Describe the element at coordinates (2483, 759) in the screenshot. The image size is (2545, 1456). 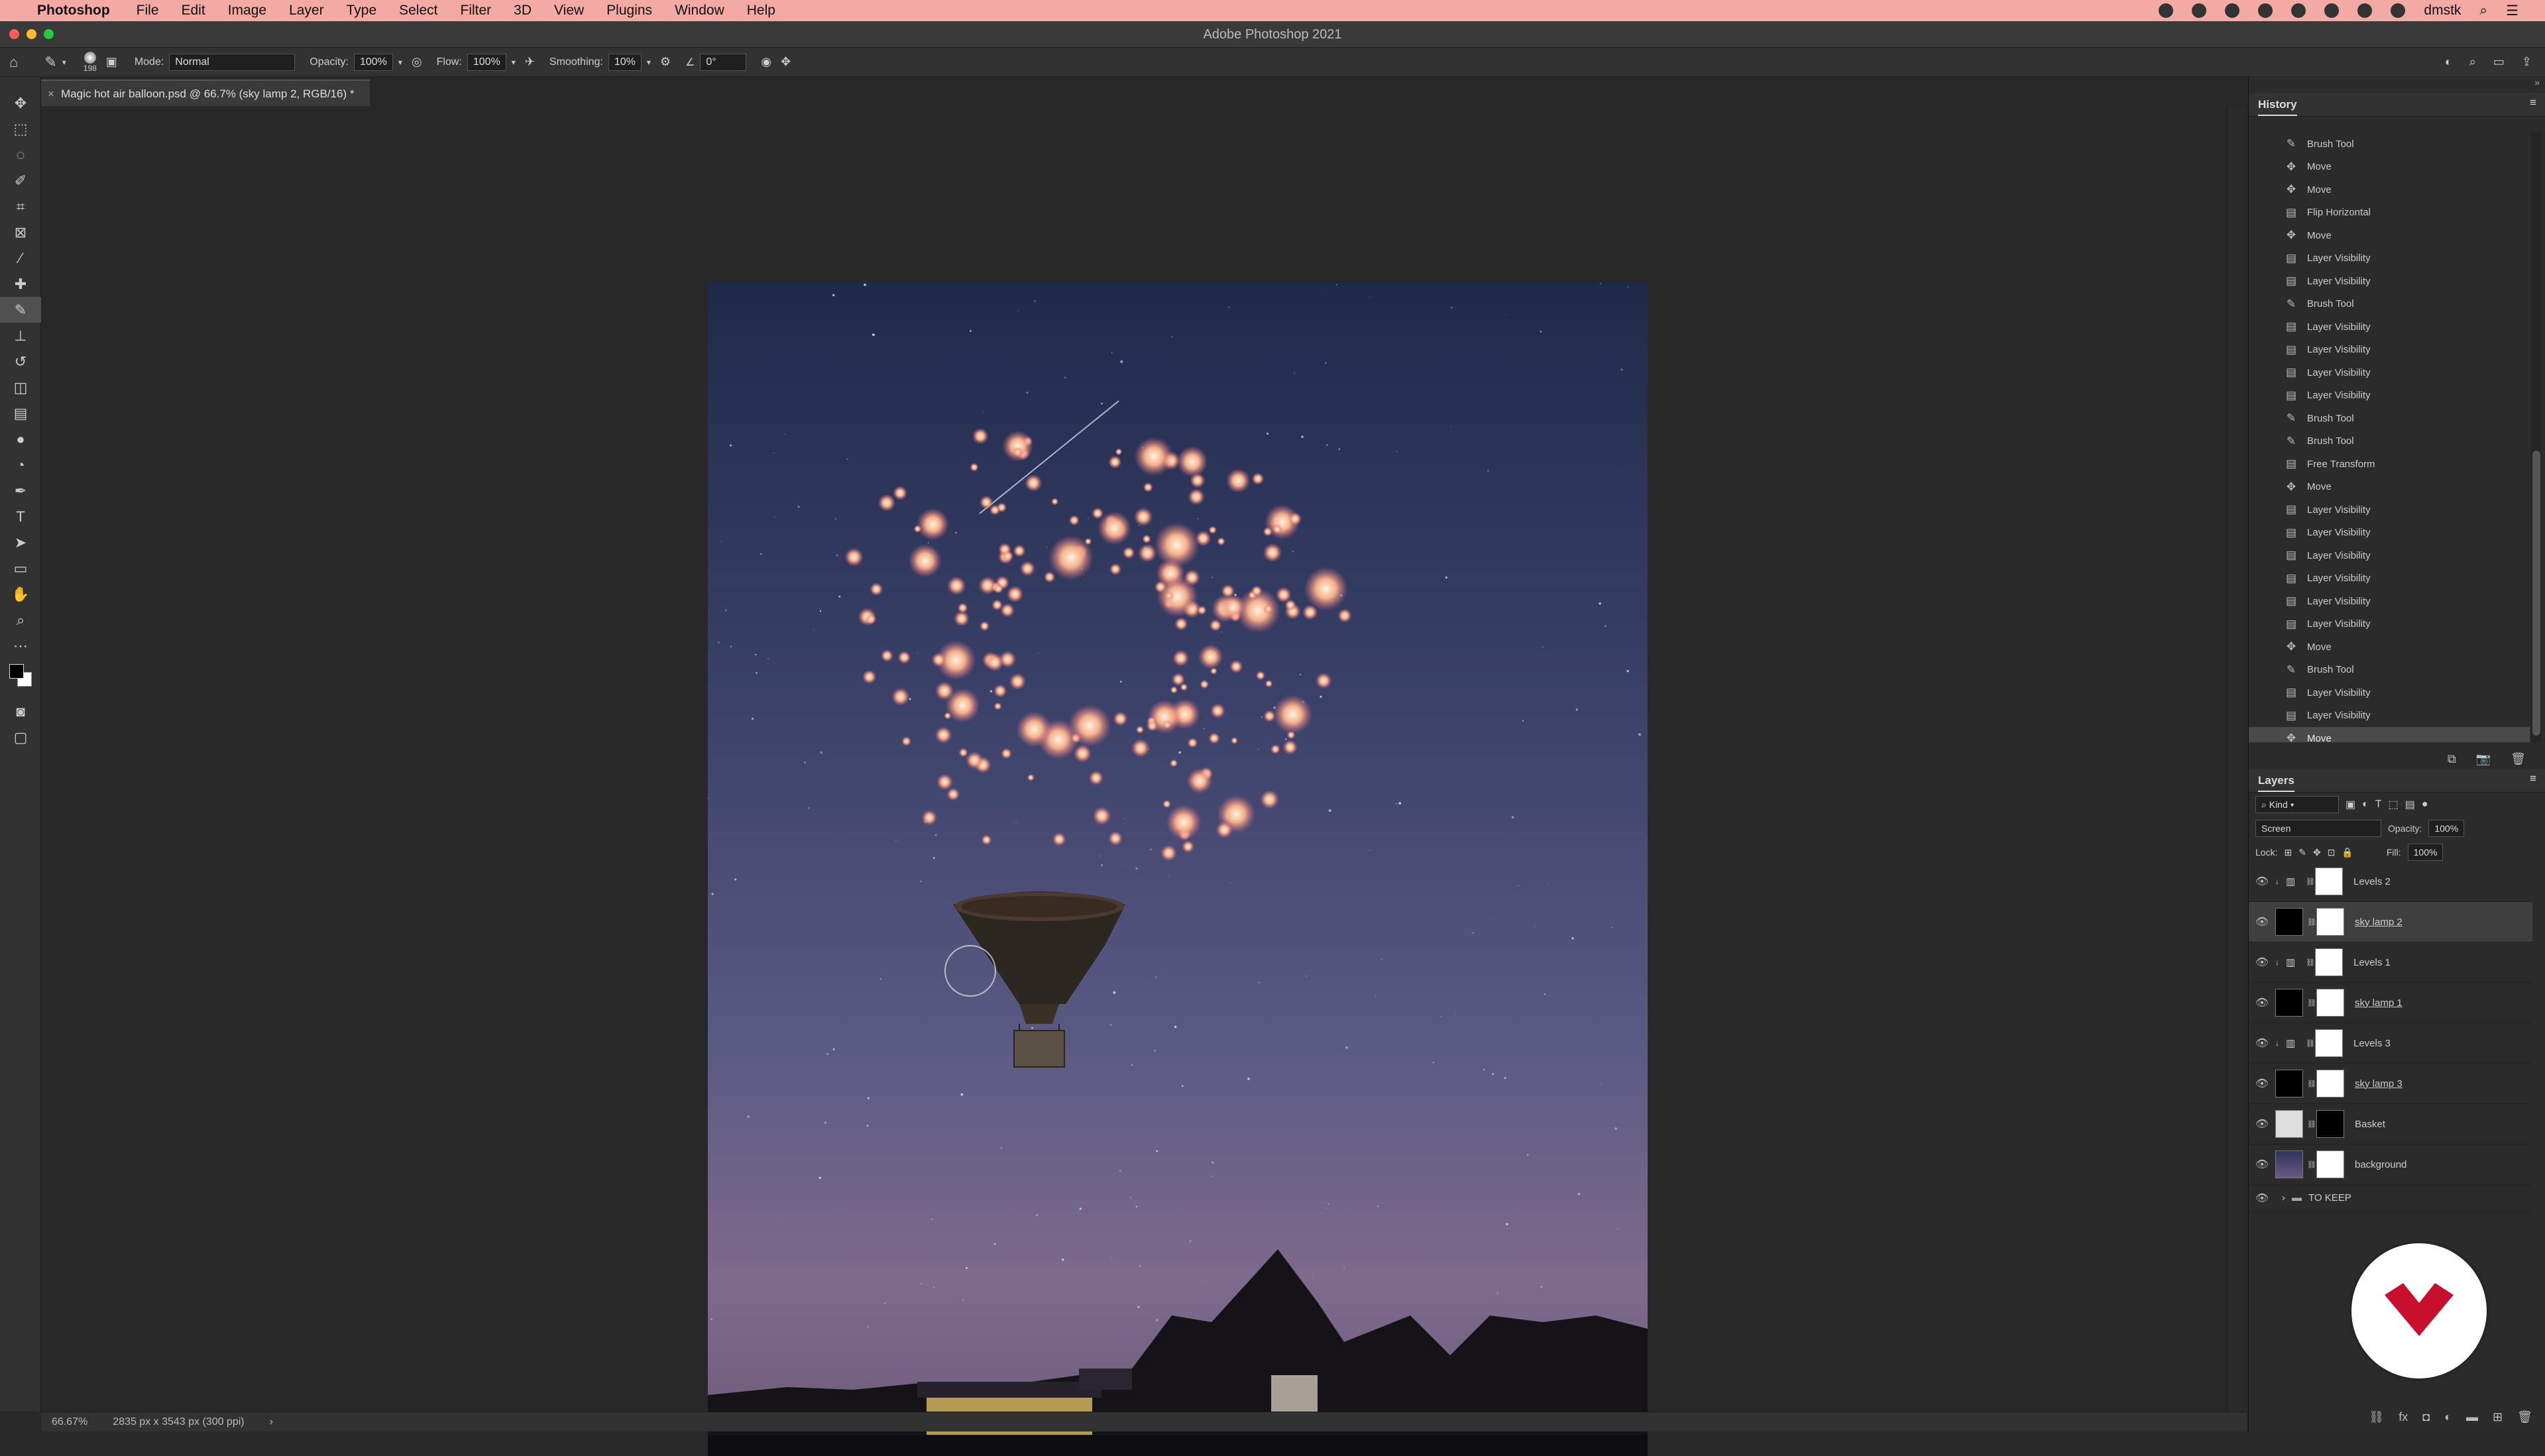
I see `snapshot-camera-icon: 📷` at that location.